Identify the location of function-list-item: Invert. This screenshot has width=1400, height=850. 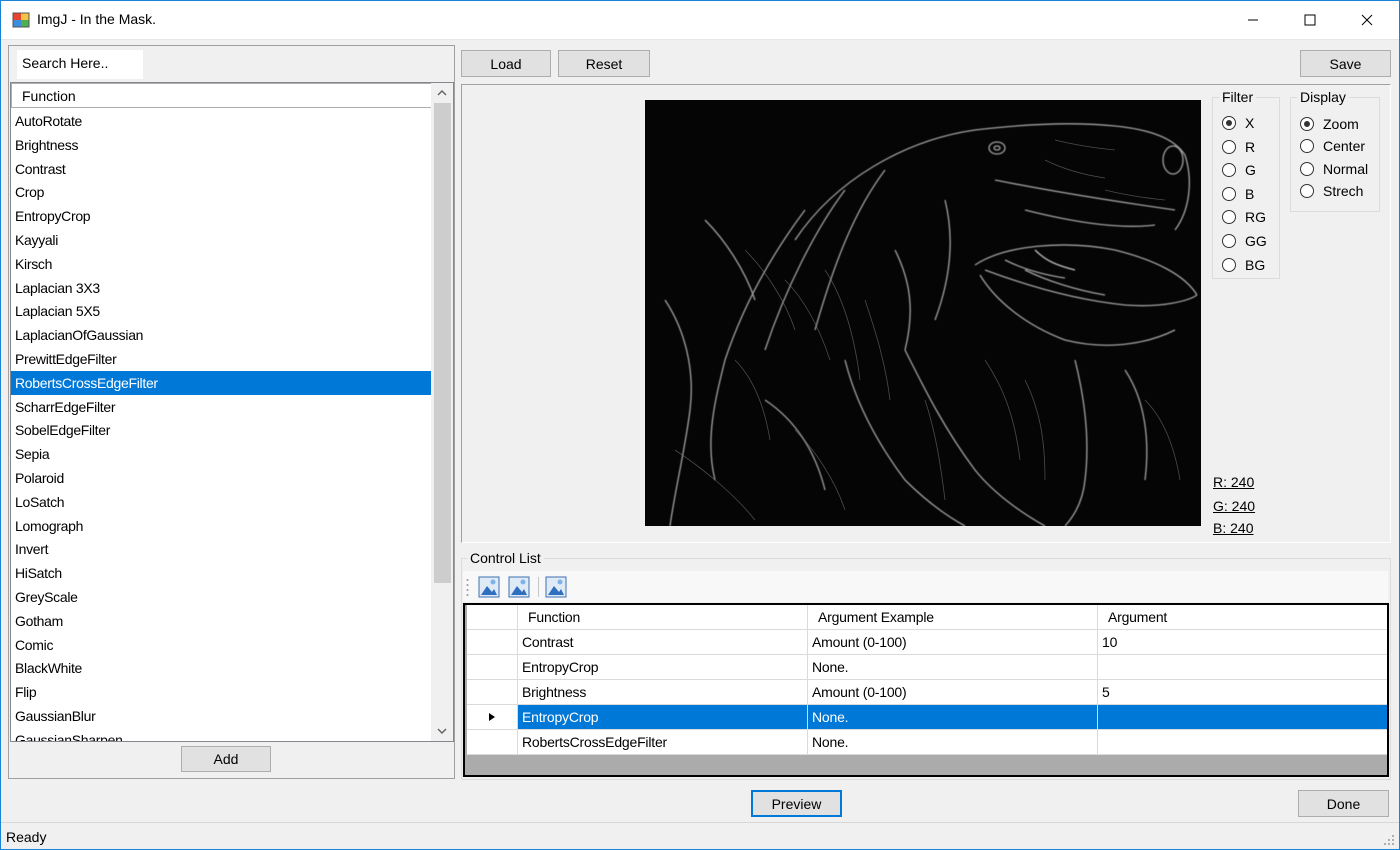
(221, 549).